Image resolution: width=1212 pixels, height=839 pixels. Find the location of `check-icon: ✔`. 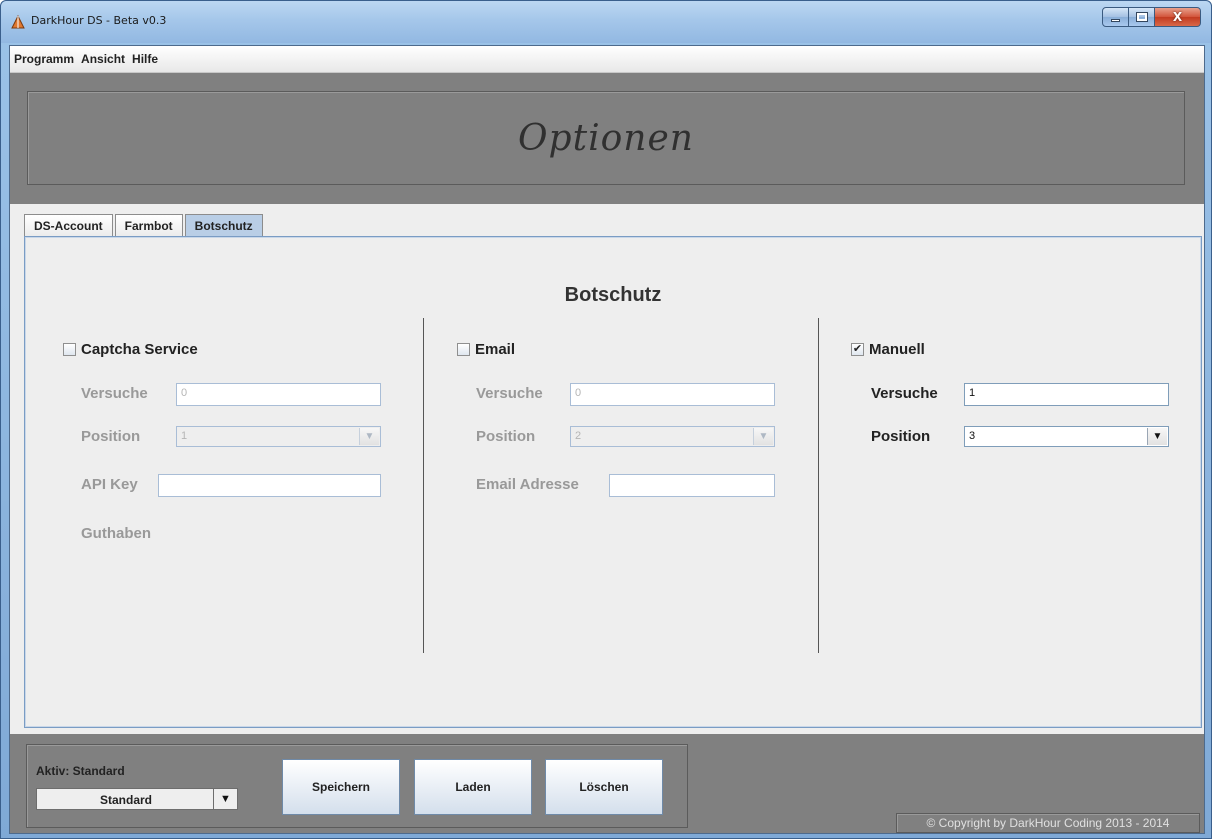

check-icon: ✔ is located at coordinates (857, 349).